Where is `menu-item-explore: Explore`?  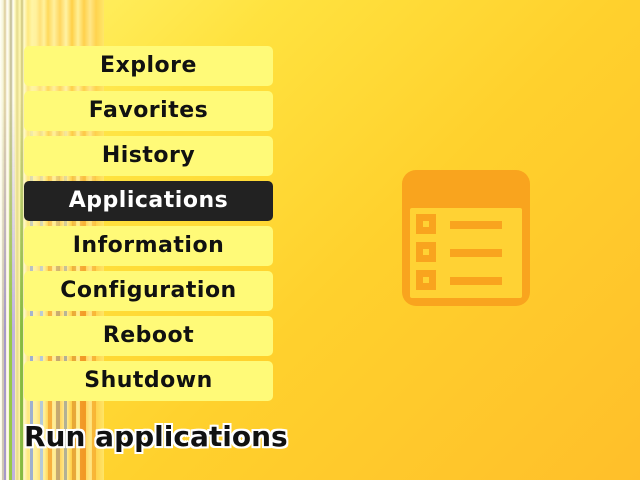
menu-item-explore: Explore is located at coordinates (148, 66).